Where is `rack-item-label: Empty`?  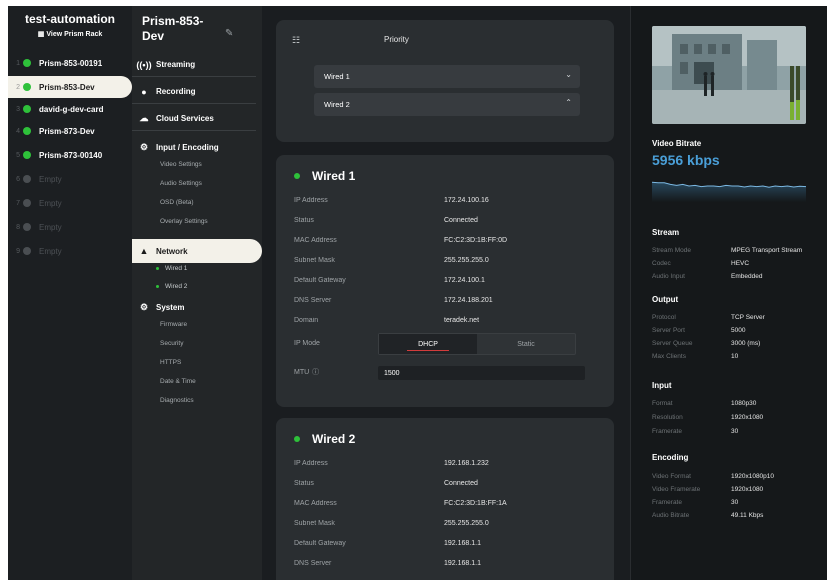
rack-item-label: Empty is located at coordinates (50, 179).